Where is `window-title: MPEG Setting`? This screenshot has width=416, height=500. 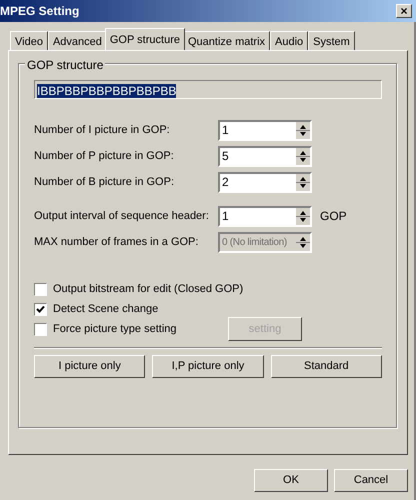
window-title: MPEG Setting is located at coordinates (40, 11).